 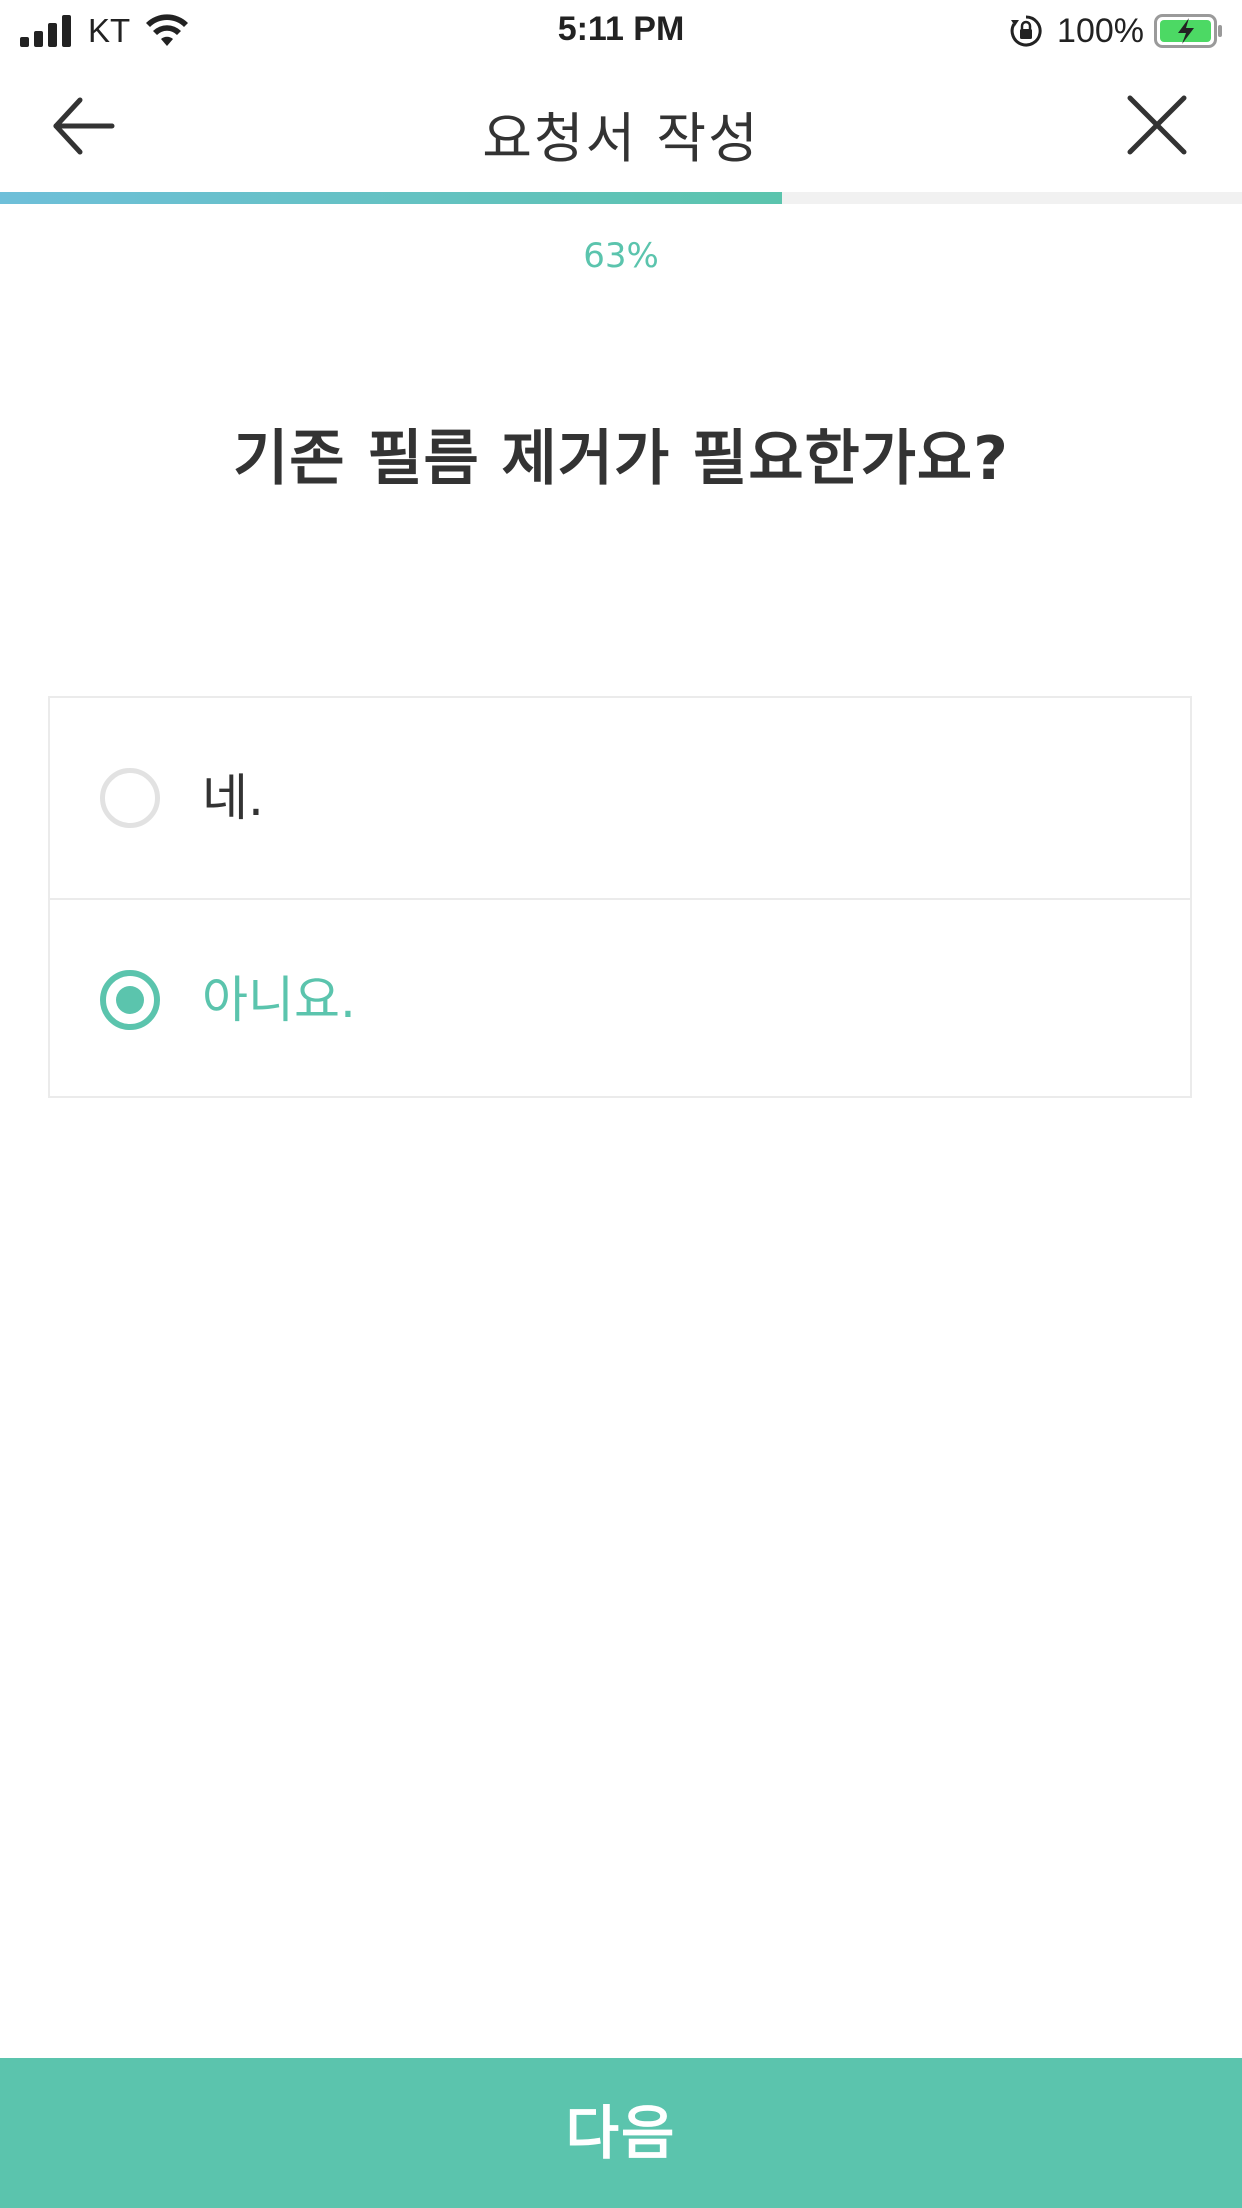 I want to click on progress-fill, so click(x=391, y=198).